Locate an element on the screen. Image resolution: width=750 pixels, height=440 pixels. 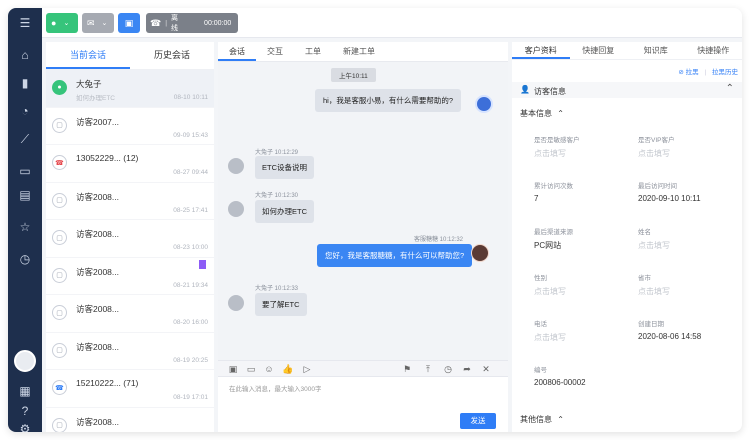
grid-icon: ▦ is located at coordinates (25, 391).